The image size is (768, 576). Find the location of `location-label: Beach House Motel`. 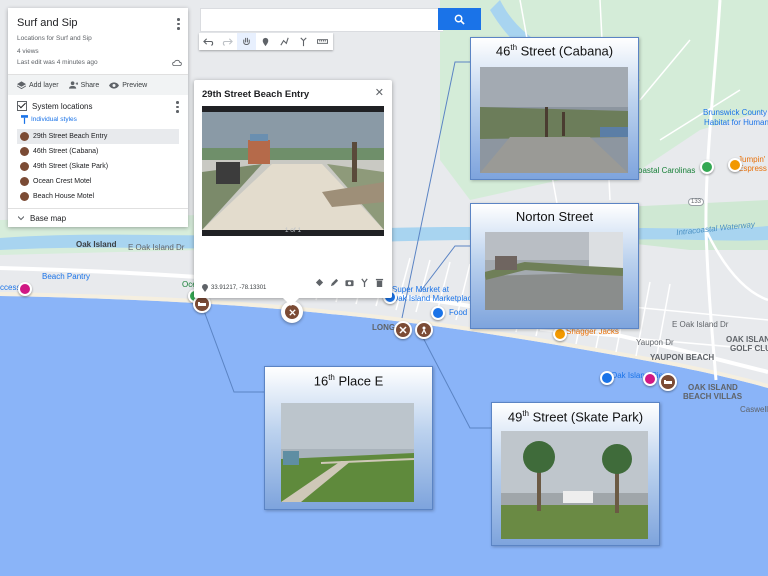

location-label: Beach House Motel is located at coordinates (64, 196).